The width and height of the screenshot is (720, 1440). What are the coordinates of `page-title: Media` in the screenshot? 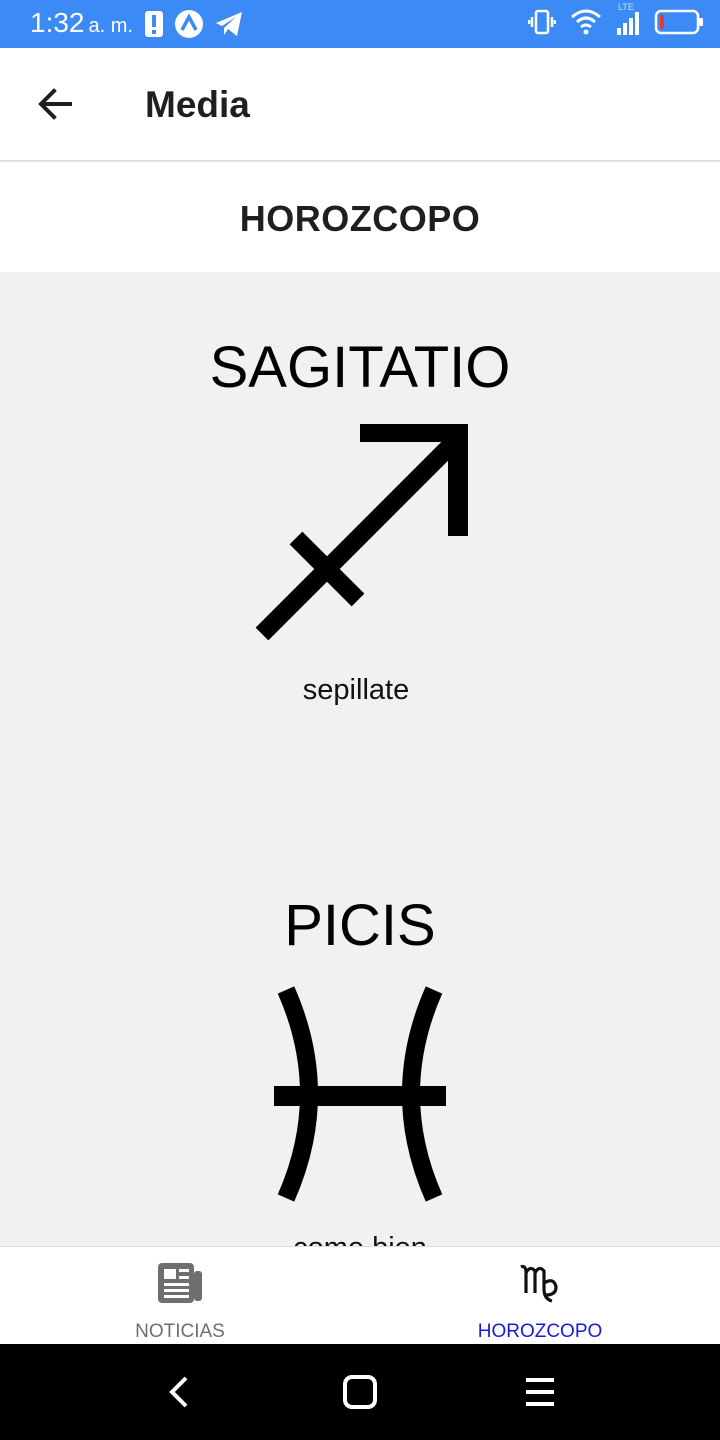 It's located at (197, 104).